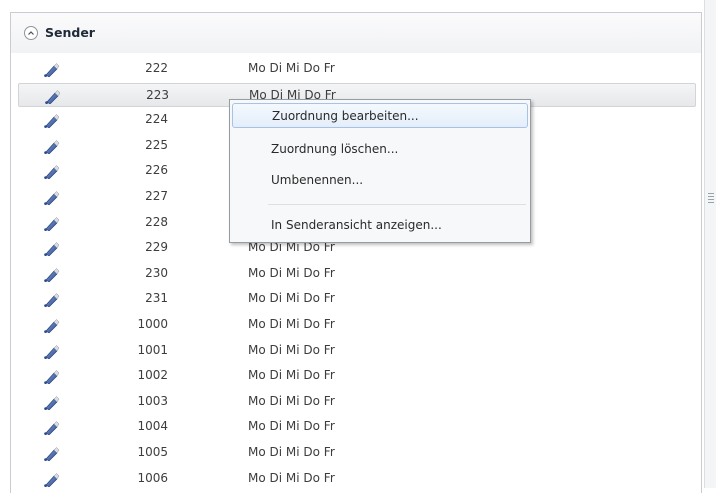  I want to click on scroll-grip-icon, so click(711, 199).